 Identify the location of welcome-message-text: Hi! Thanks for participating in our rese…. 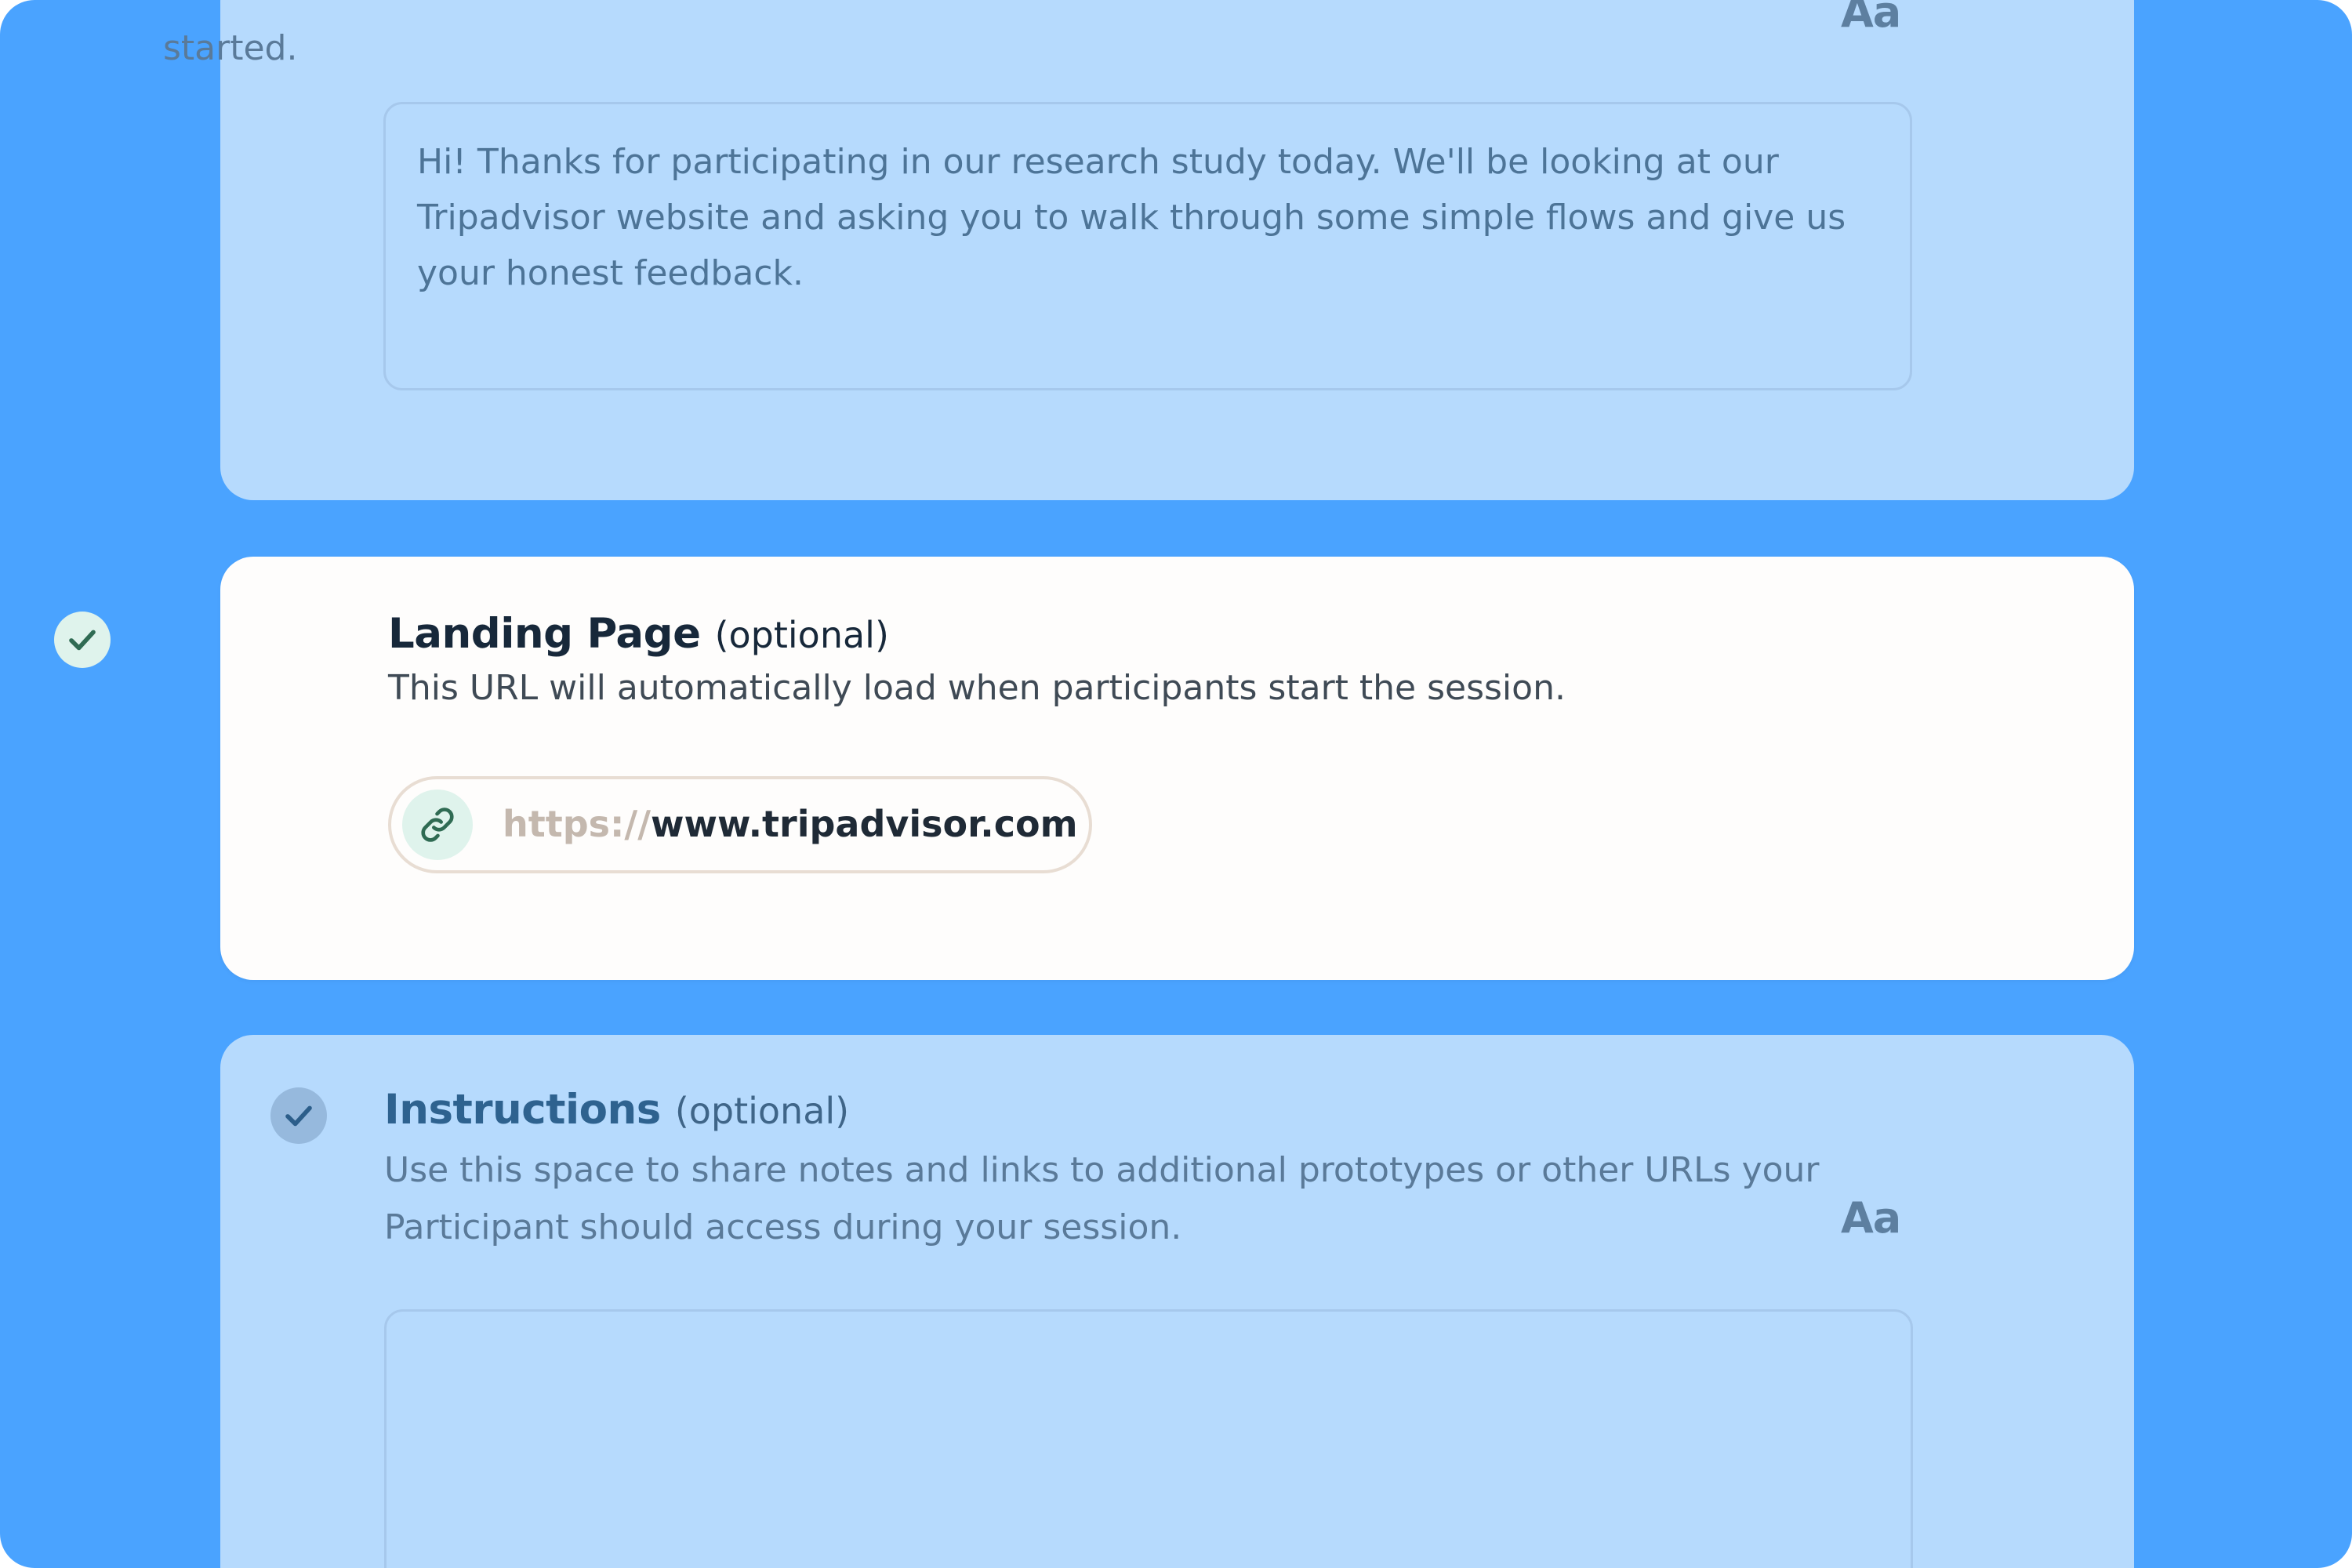
(1131, 218).